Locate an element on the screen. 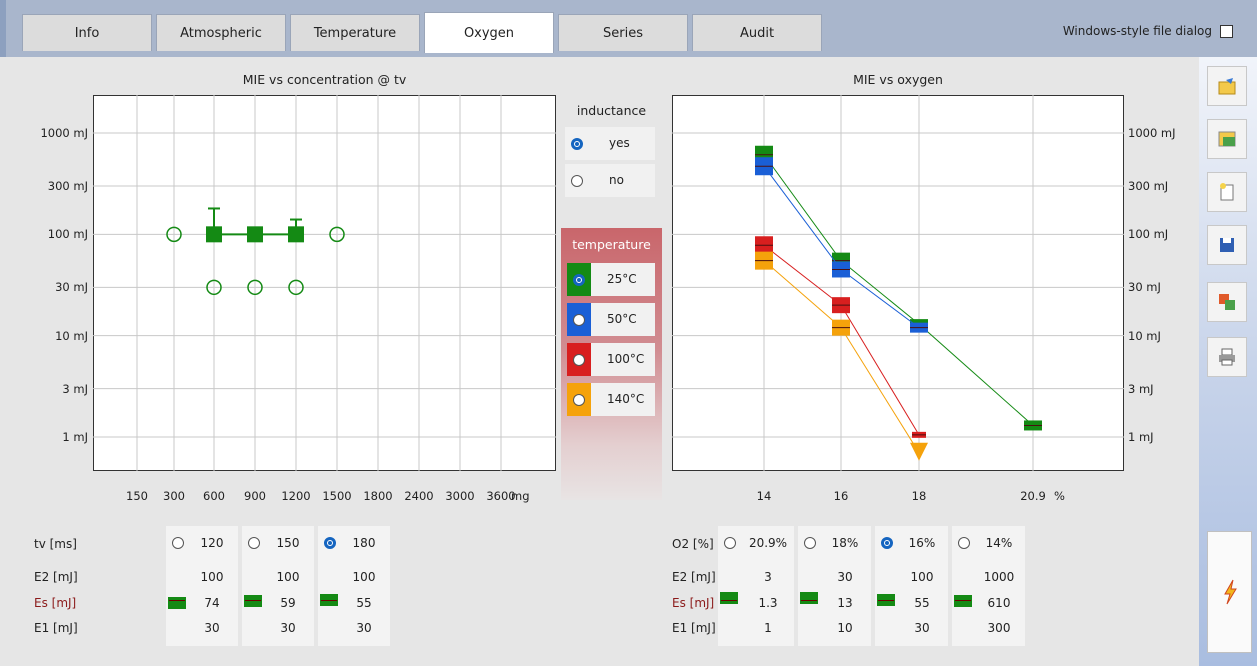 This screenshot has height=666, width=1257. windows-dialog-label: Windows-style file dialog is located at coordinates (1137, 31).